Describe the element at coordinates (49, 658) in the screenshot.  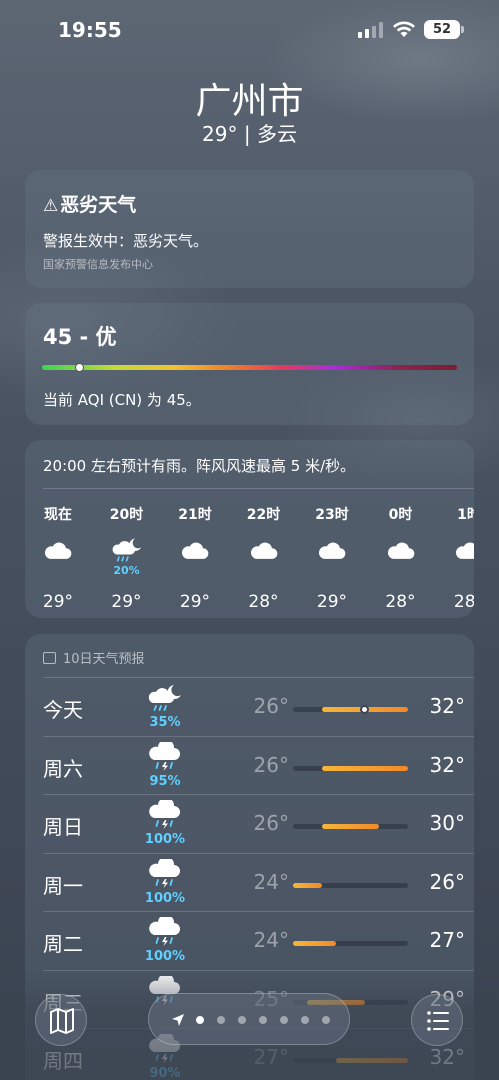
I see `calendar-icon` at that location.